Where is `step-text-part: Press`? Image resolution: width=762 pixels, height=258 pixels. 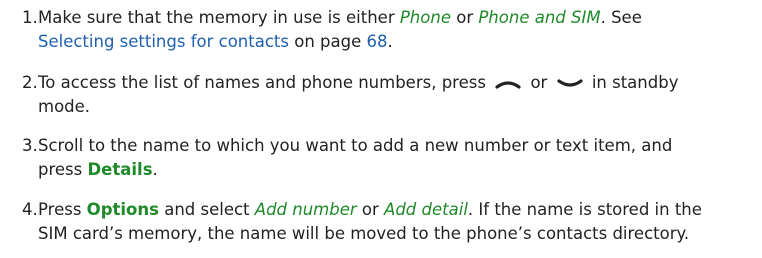
step-text-part: Press is located at coordinates (62, 209).